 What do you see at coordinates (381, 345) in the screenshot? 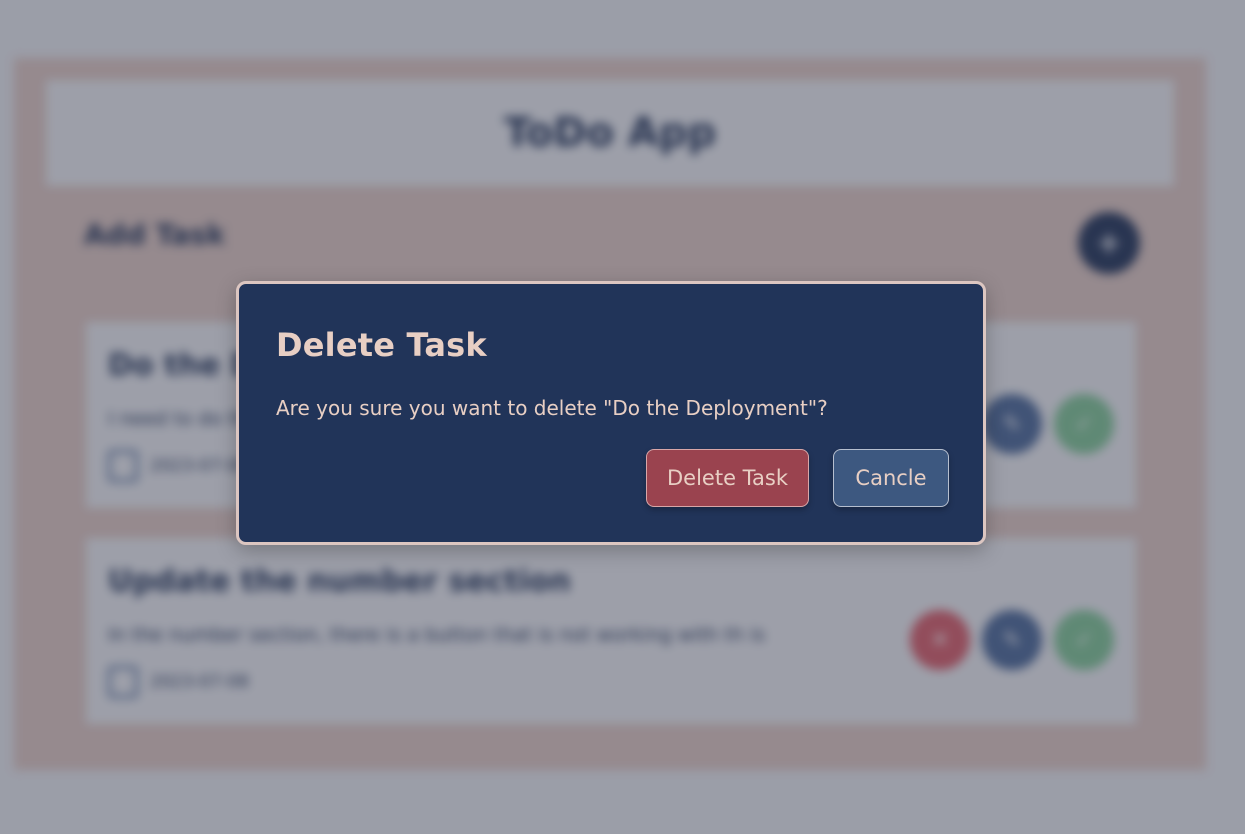
I see `dialog-title: Delete Task` at bounding box center [381, 345].